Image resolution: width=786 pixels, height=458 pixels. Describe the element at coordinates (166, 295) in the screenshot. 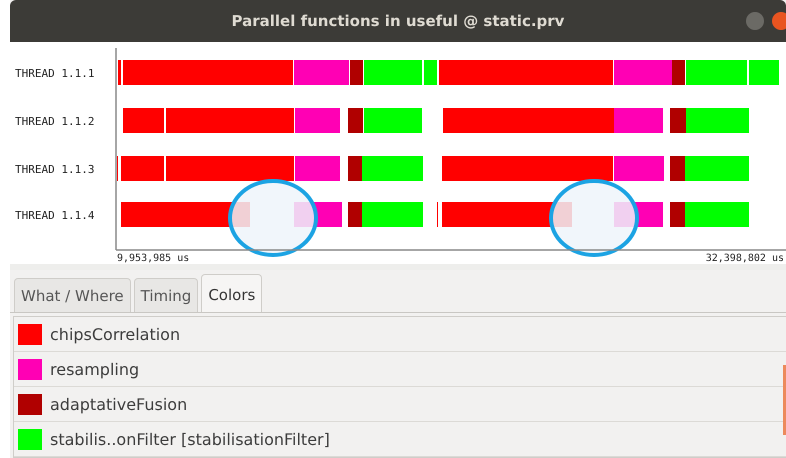

I see `tab: Timing` at that location.